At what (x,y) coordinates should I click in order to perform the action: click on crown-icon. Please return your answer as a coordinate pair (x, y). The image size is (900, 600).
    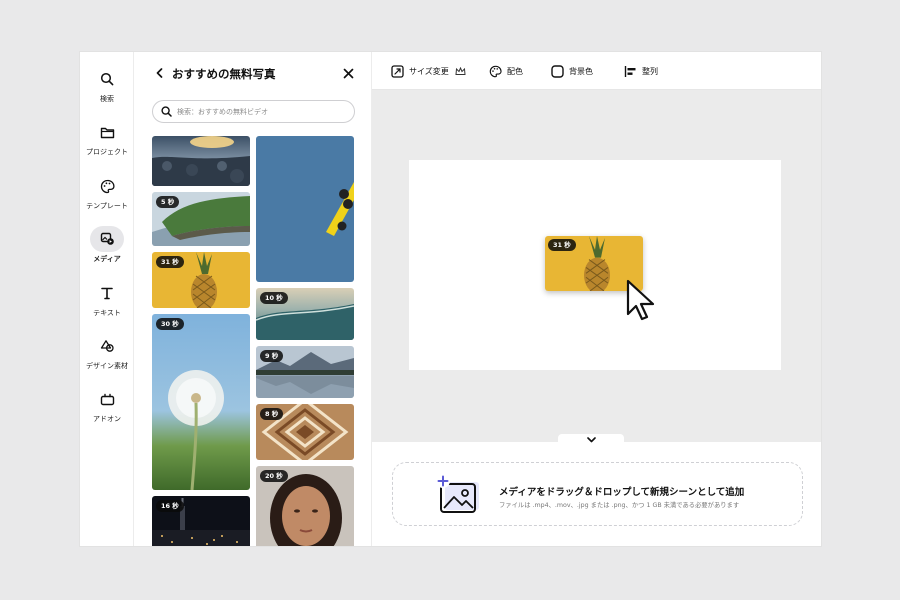
    Looking at the image, I should click on (460, 70).